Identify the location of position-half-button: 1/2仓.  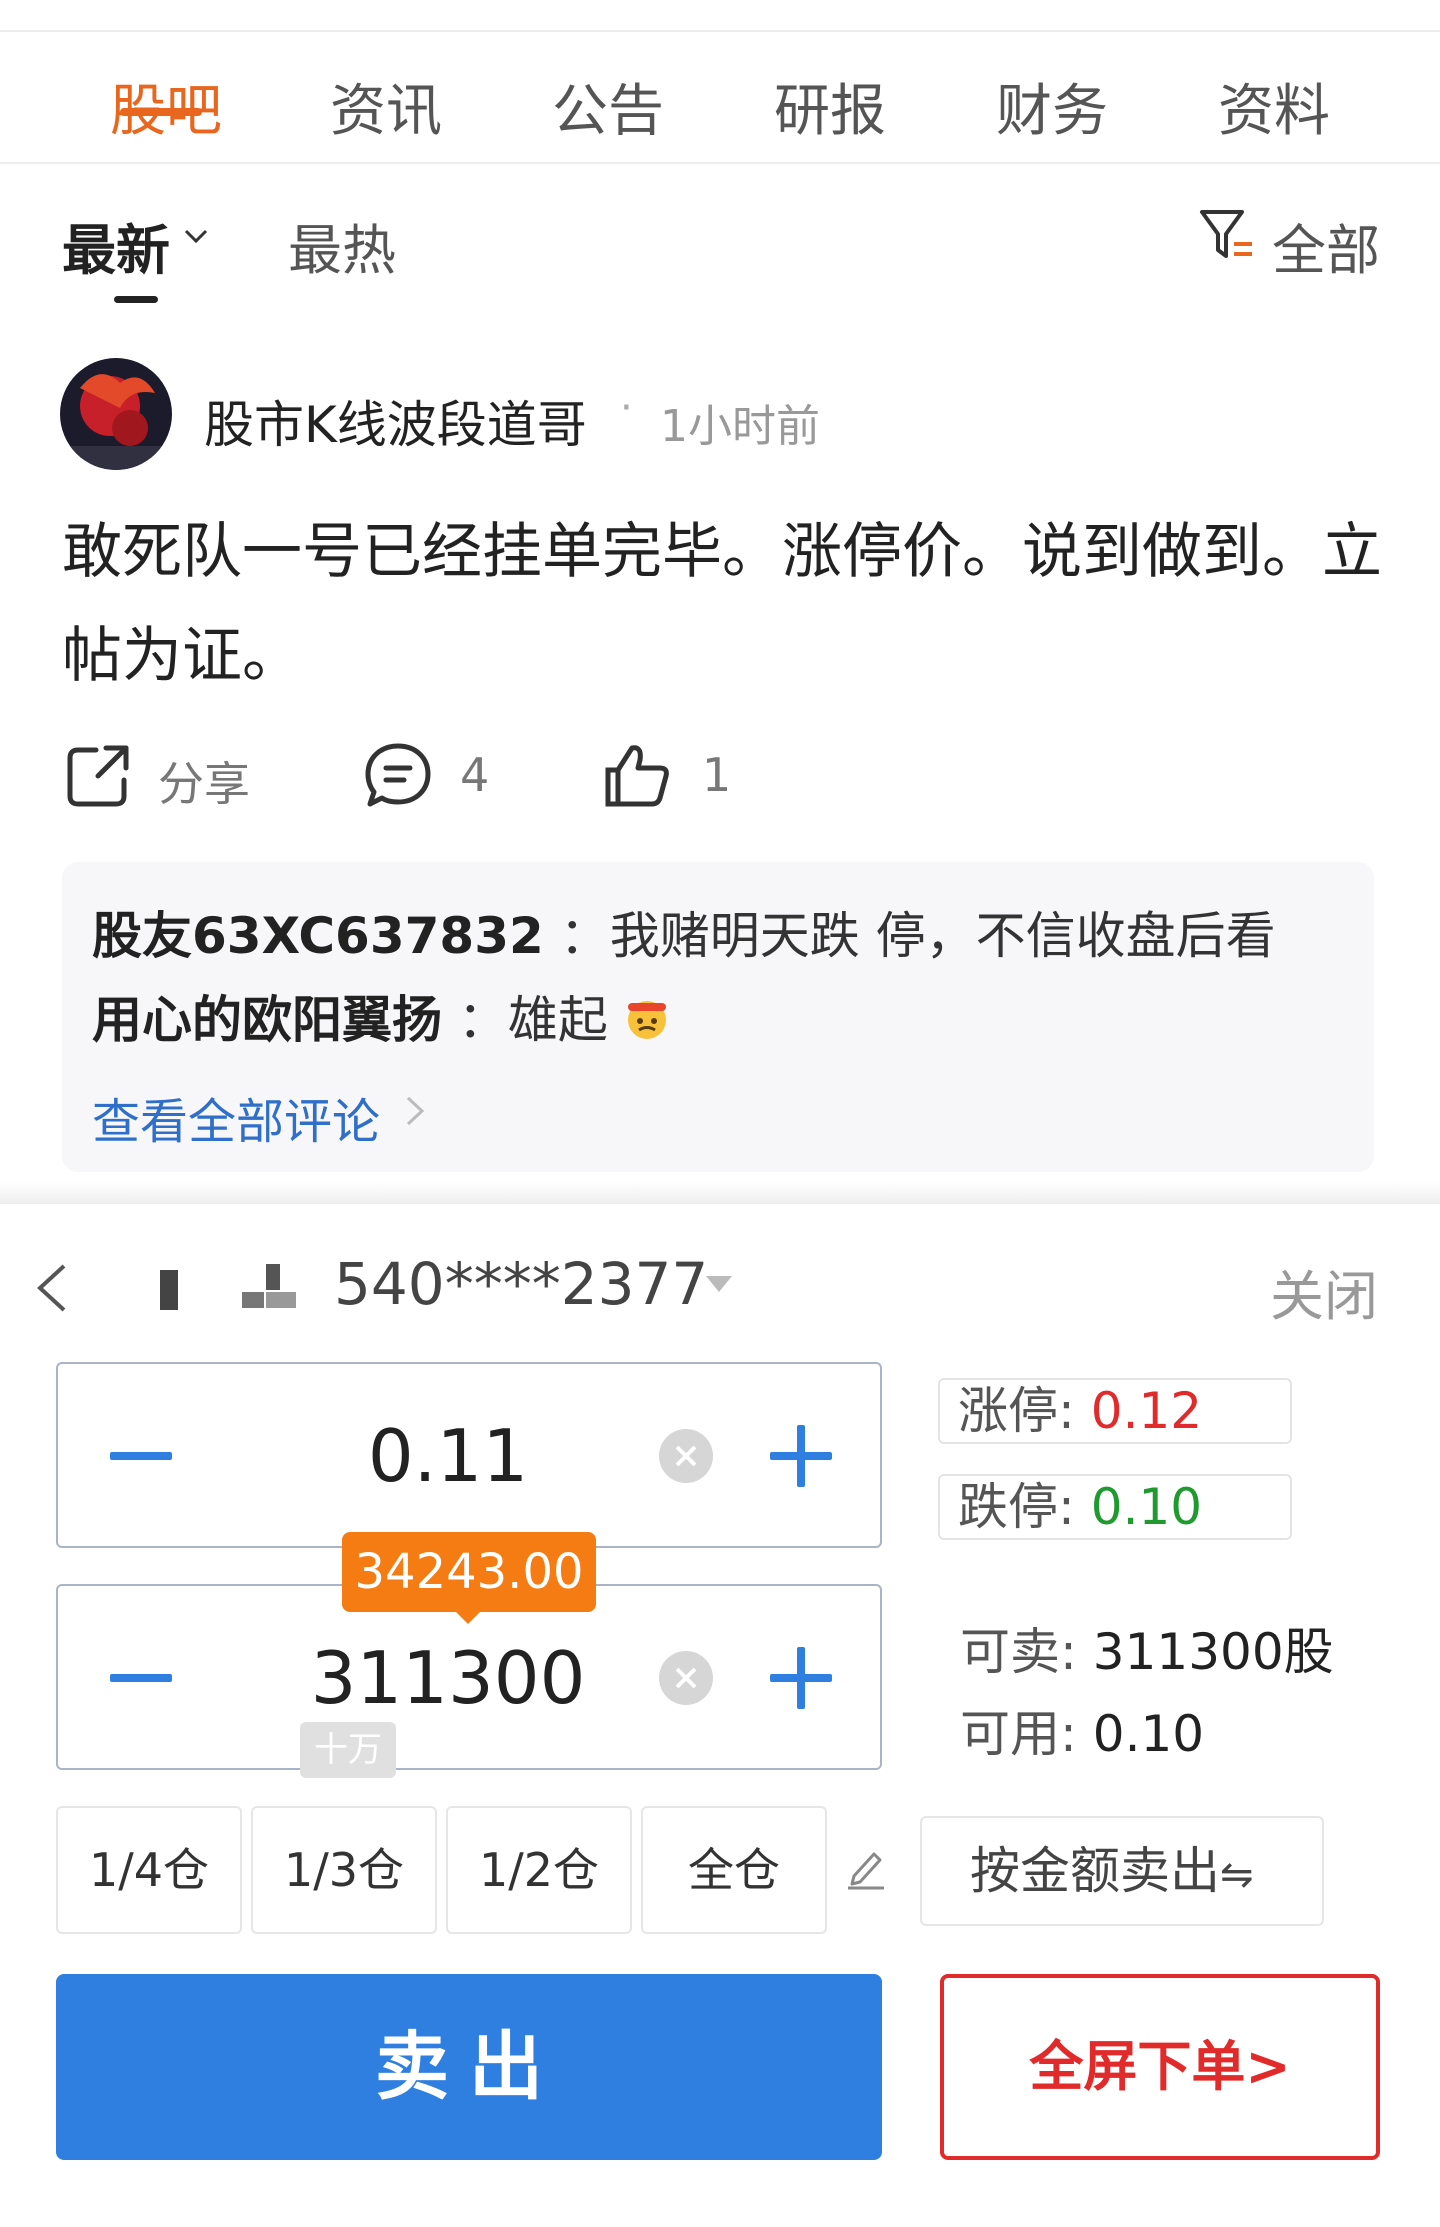
(539, 1870).